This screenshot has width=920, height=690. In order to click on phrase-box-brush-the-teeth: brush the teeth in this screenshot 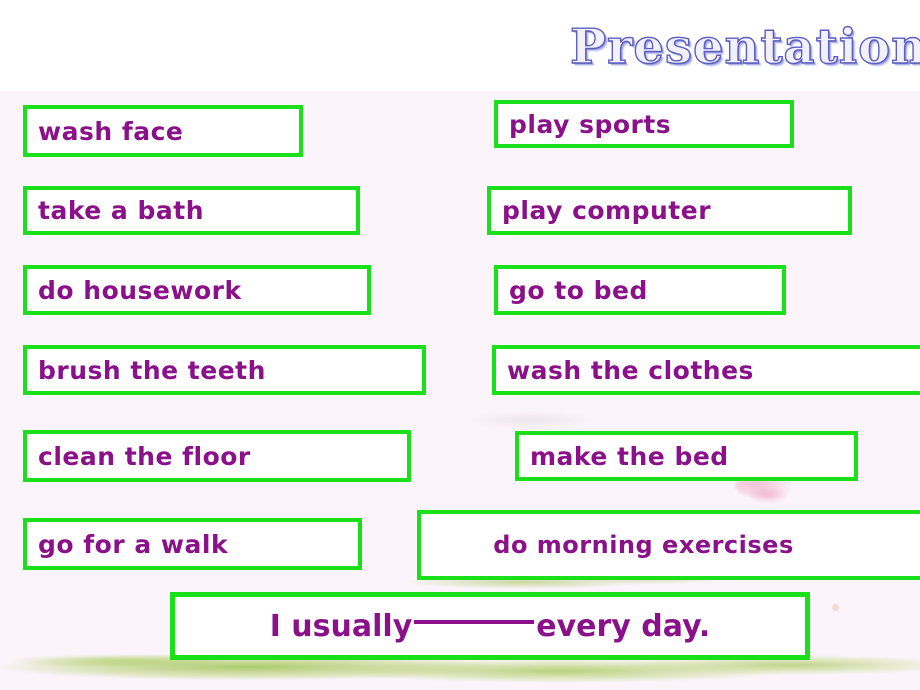, I will do `click(224, 370)`.